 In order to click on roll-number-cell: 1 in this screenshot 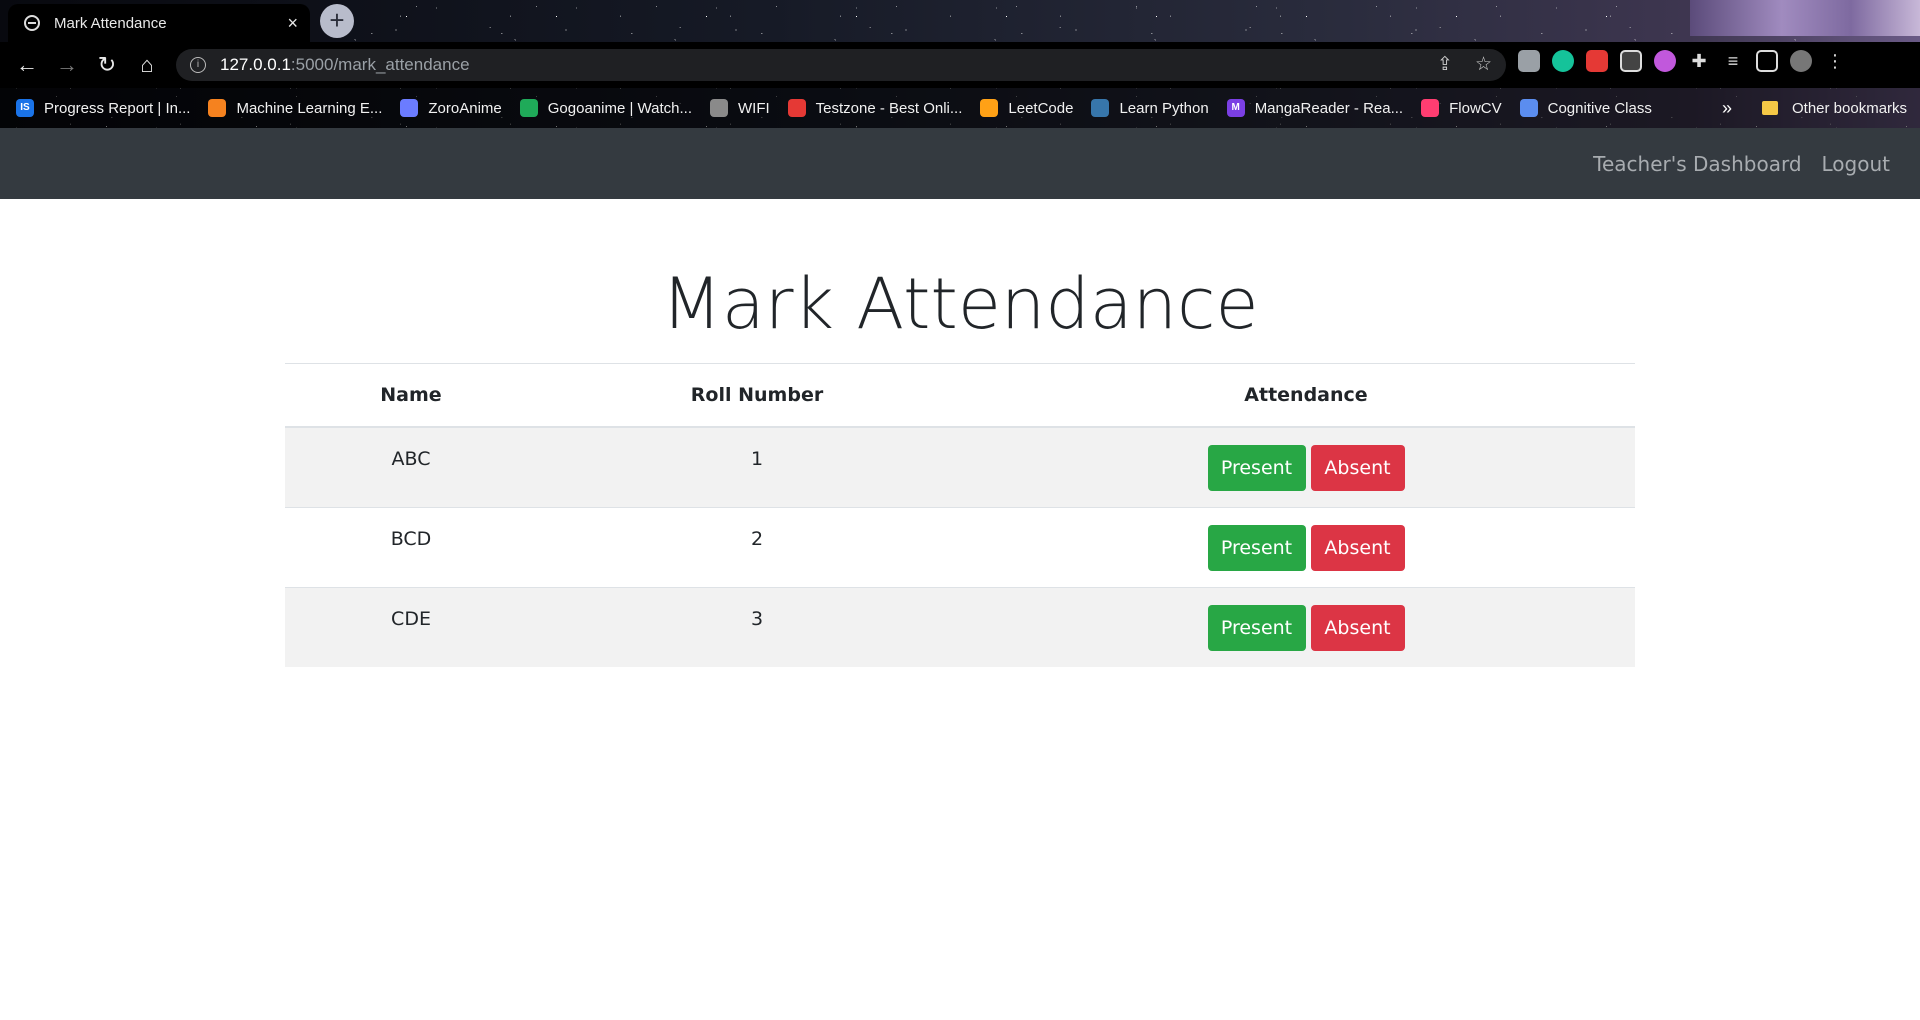, I will do `click(757, 467)`.